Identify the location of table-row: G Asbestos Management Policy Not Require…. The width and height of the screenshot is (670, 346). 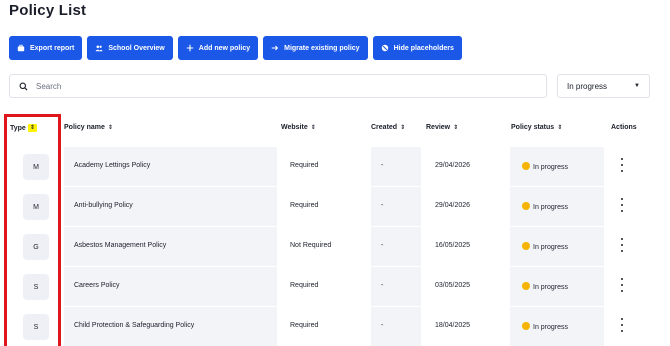
(335, 246).